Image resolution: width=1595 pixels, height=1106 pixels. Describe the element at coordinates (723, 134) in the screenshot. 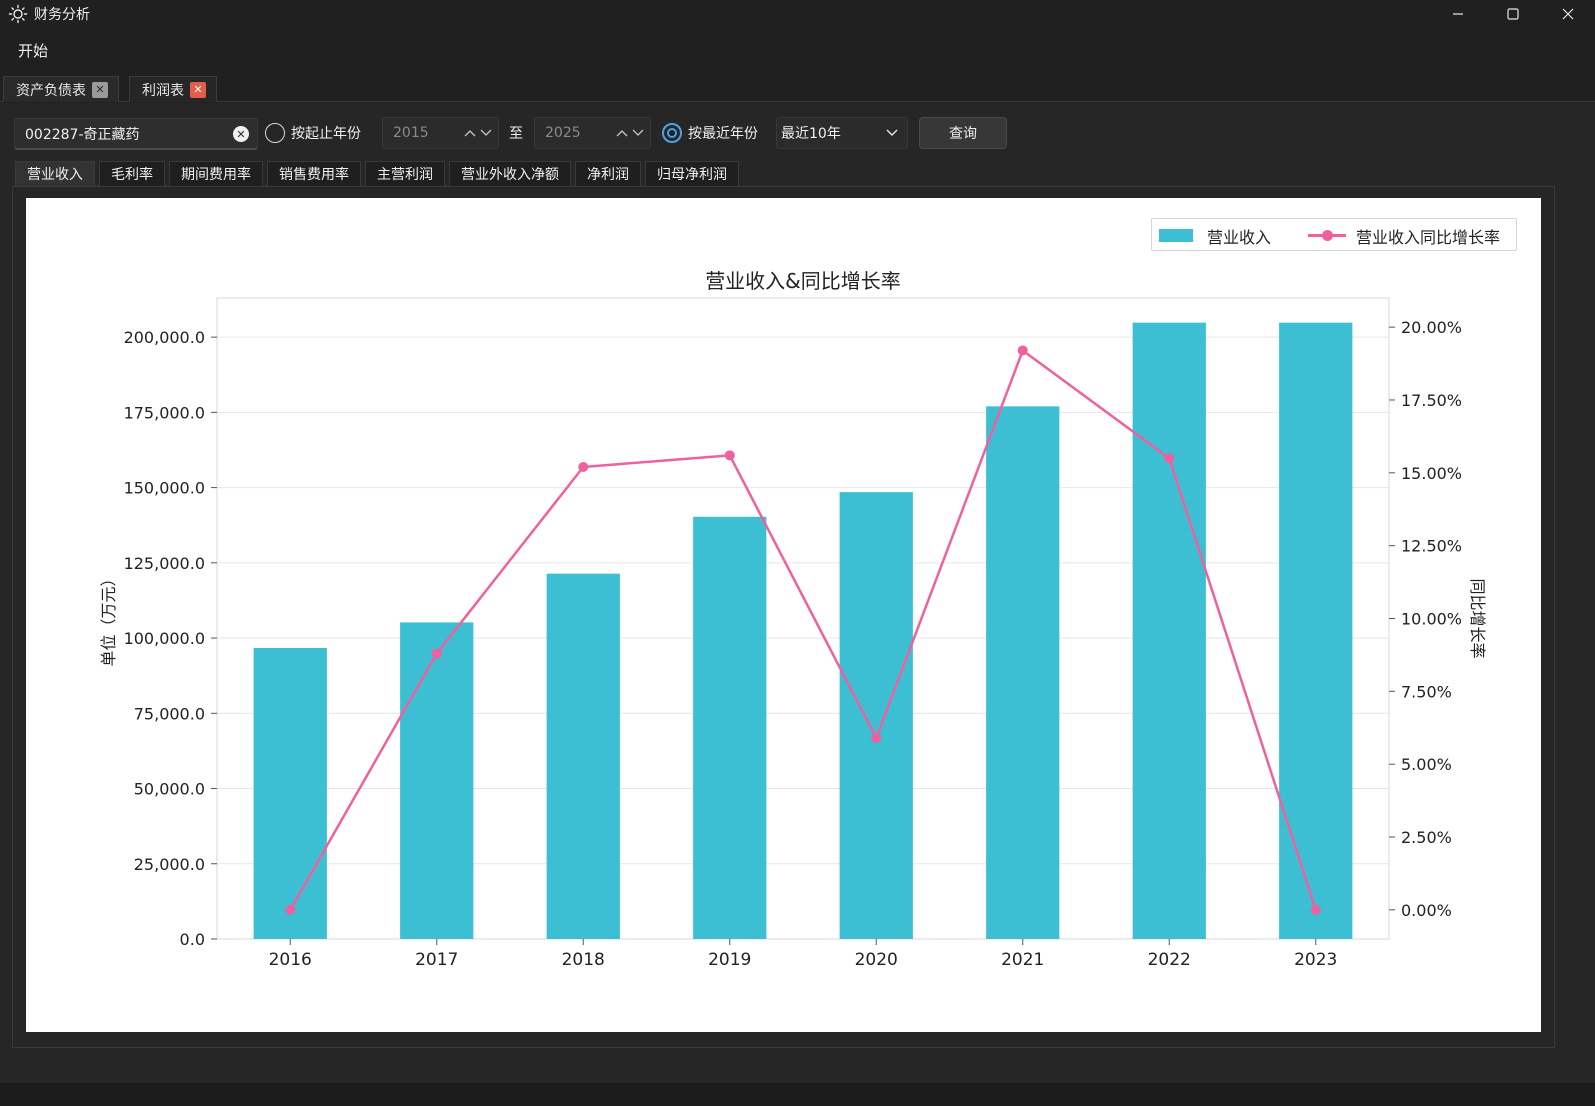

I see `radio-by-recent-label: 按最近年份` at that location.